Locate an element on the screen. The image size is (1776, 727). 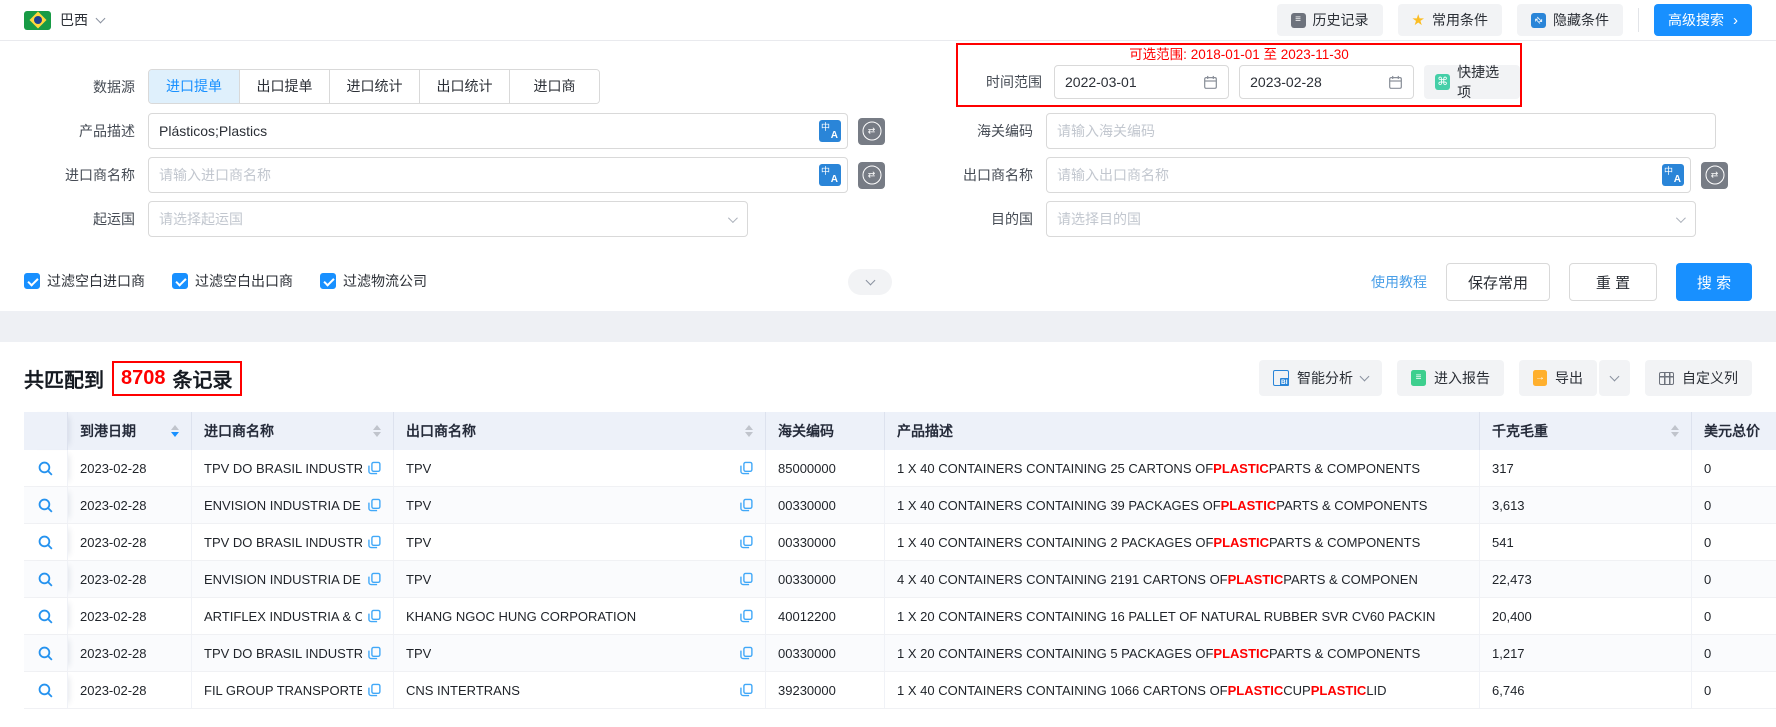
filter-checkbox-item: 过滤物流公司 is located at coordinates (373, 281).